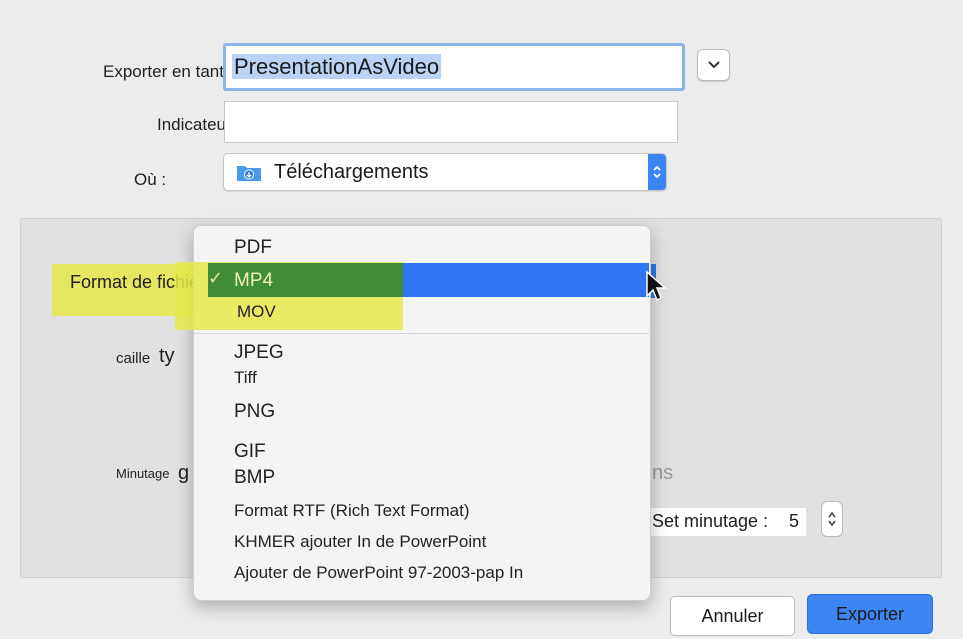  I want to click on set-timing-label: Set minutage :, so click(710, 521).